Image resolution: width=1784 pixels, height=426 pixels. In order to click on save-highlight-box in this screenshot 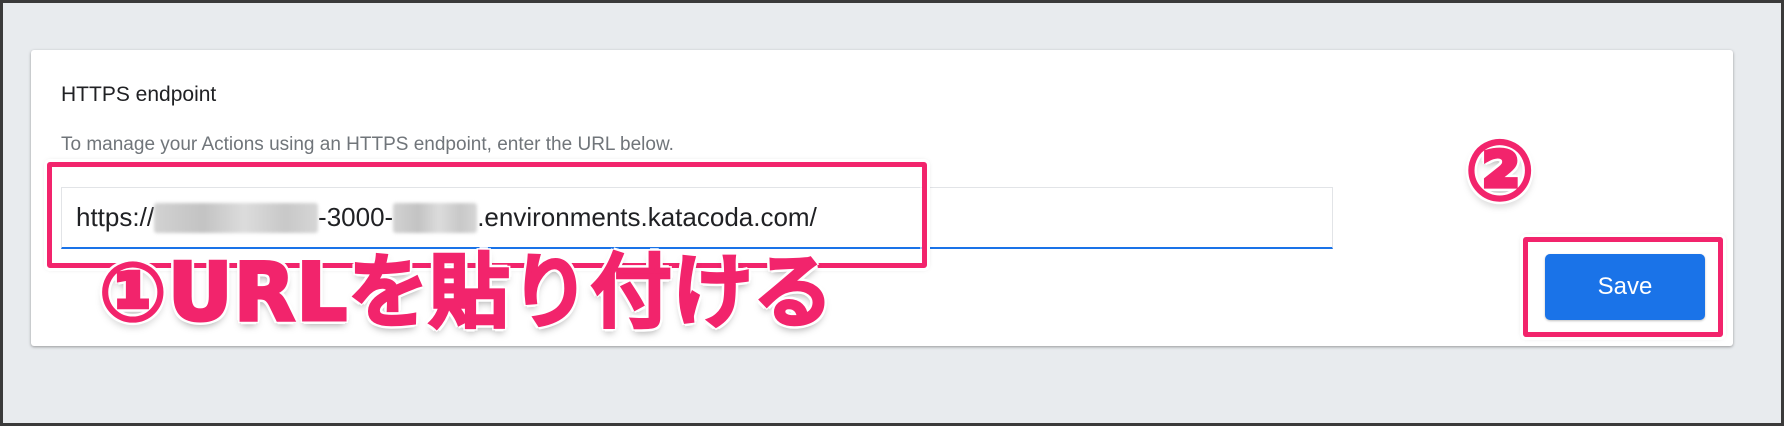, I will do `click(1623, 287)`.